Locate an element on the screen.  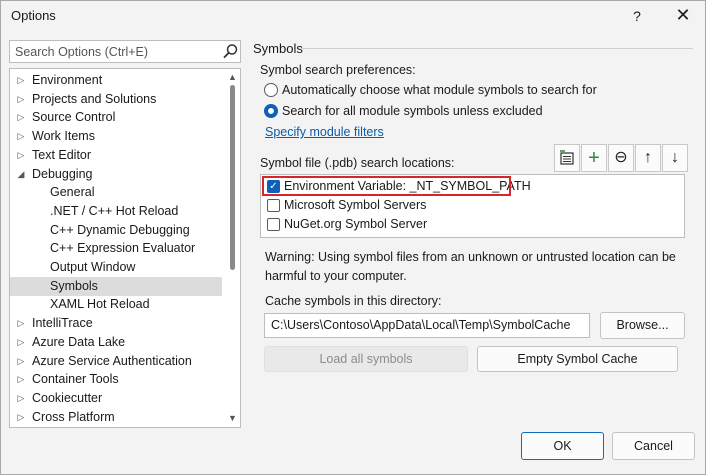
ok-button: OK is located at coordinates (562, 446).